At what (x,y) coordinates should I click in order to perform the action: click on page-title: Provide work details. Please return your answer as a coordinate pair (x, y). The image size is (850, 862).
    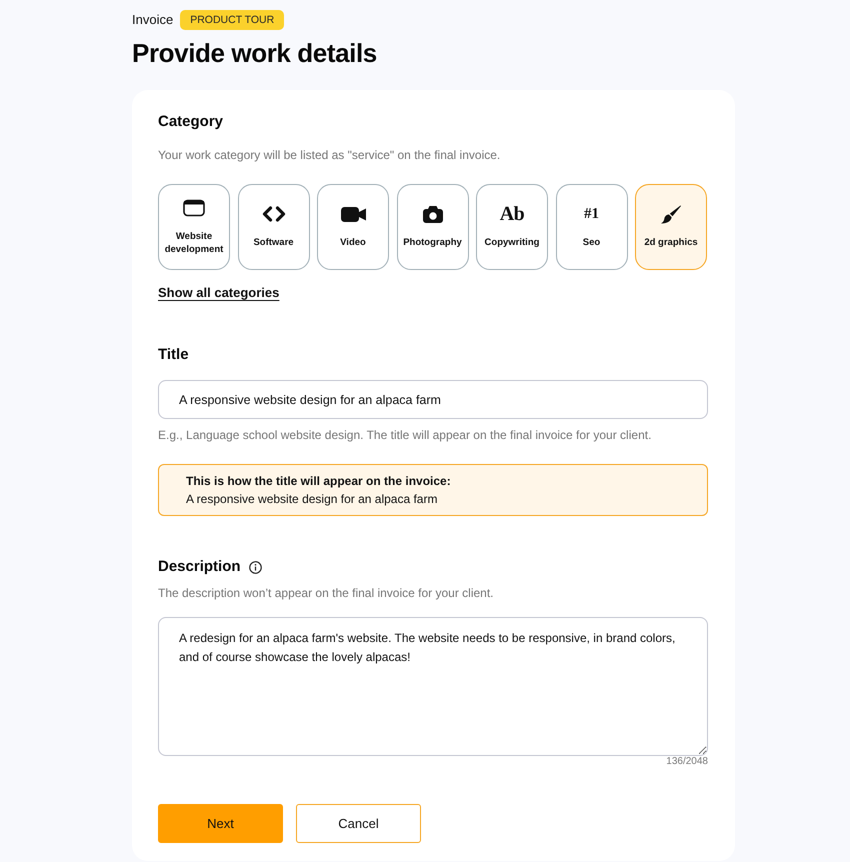
    Looking at the image, I should click on (255, 53).